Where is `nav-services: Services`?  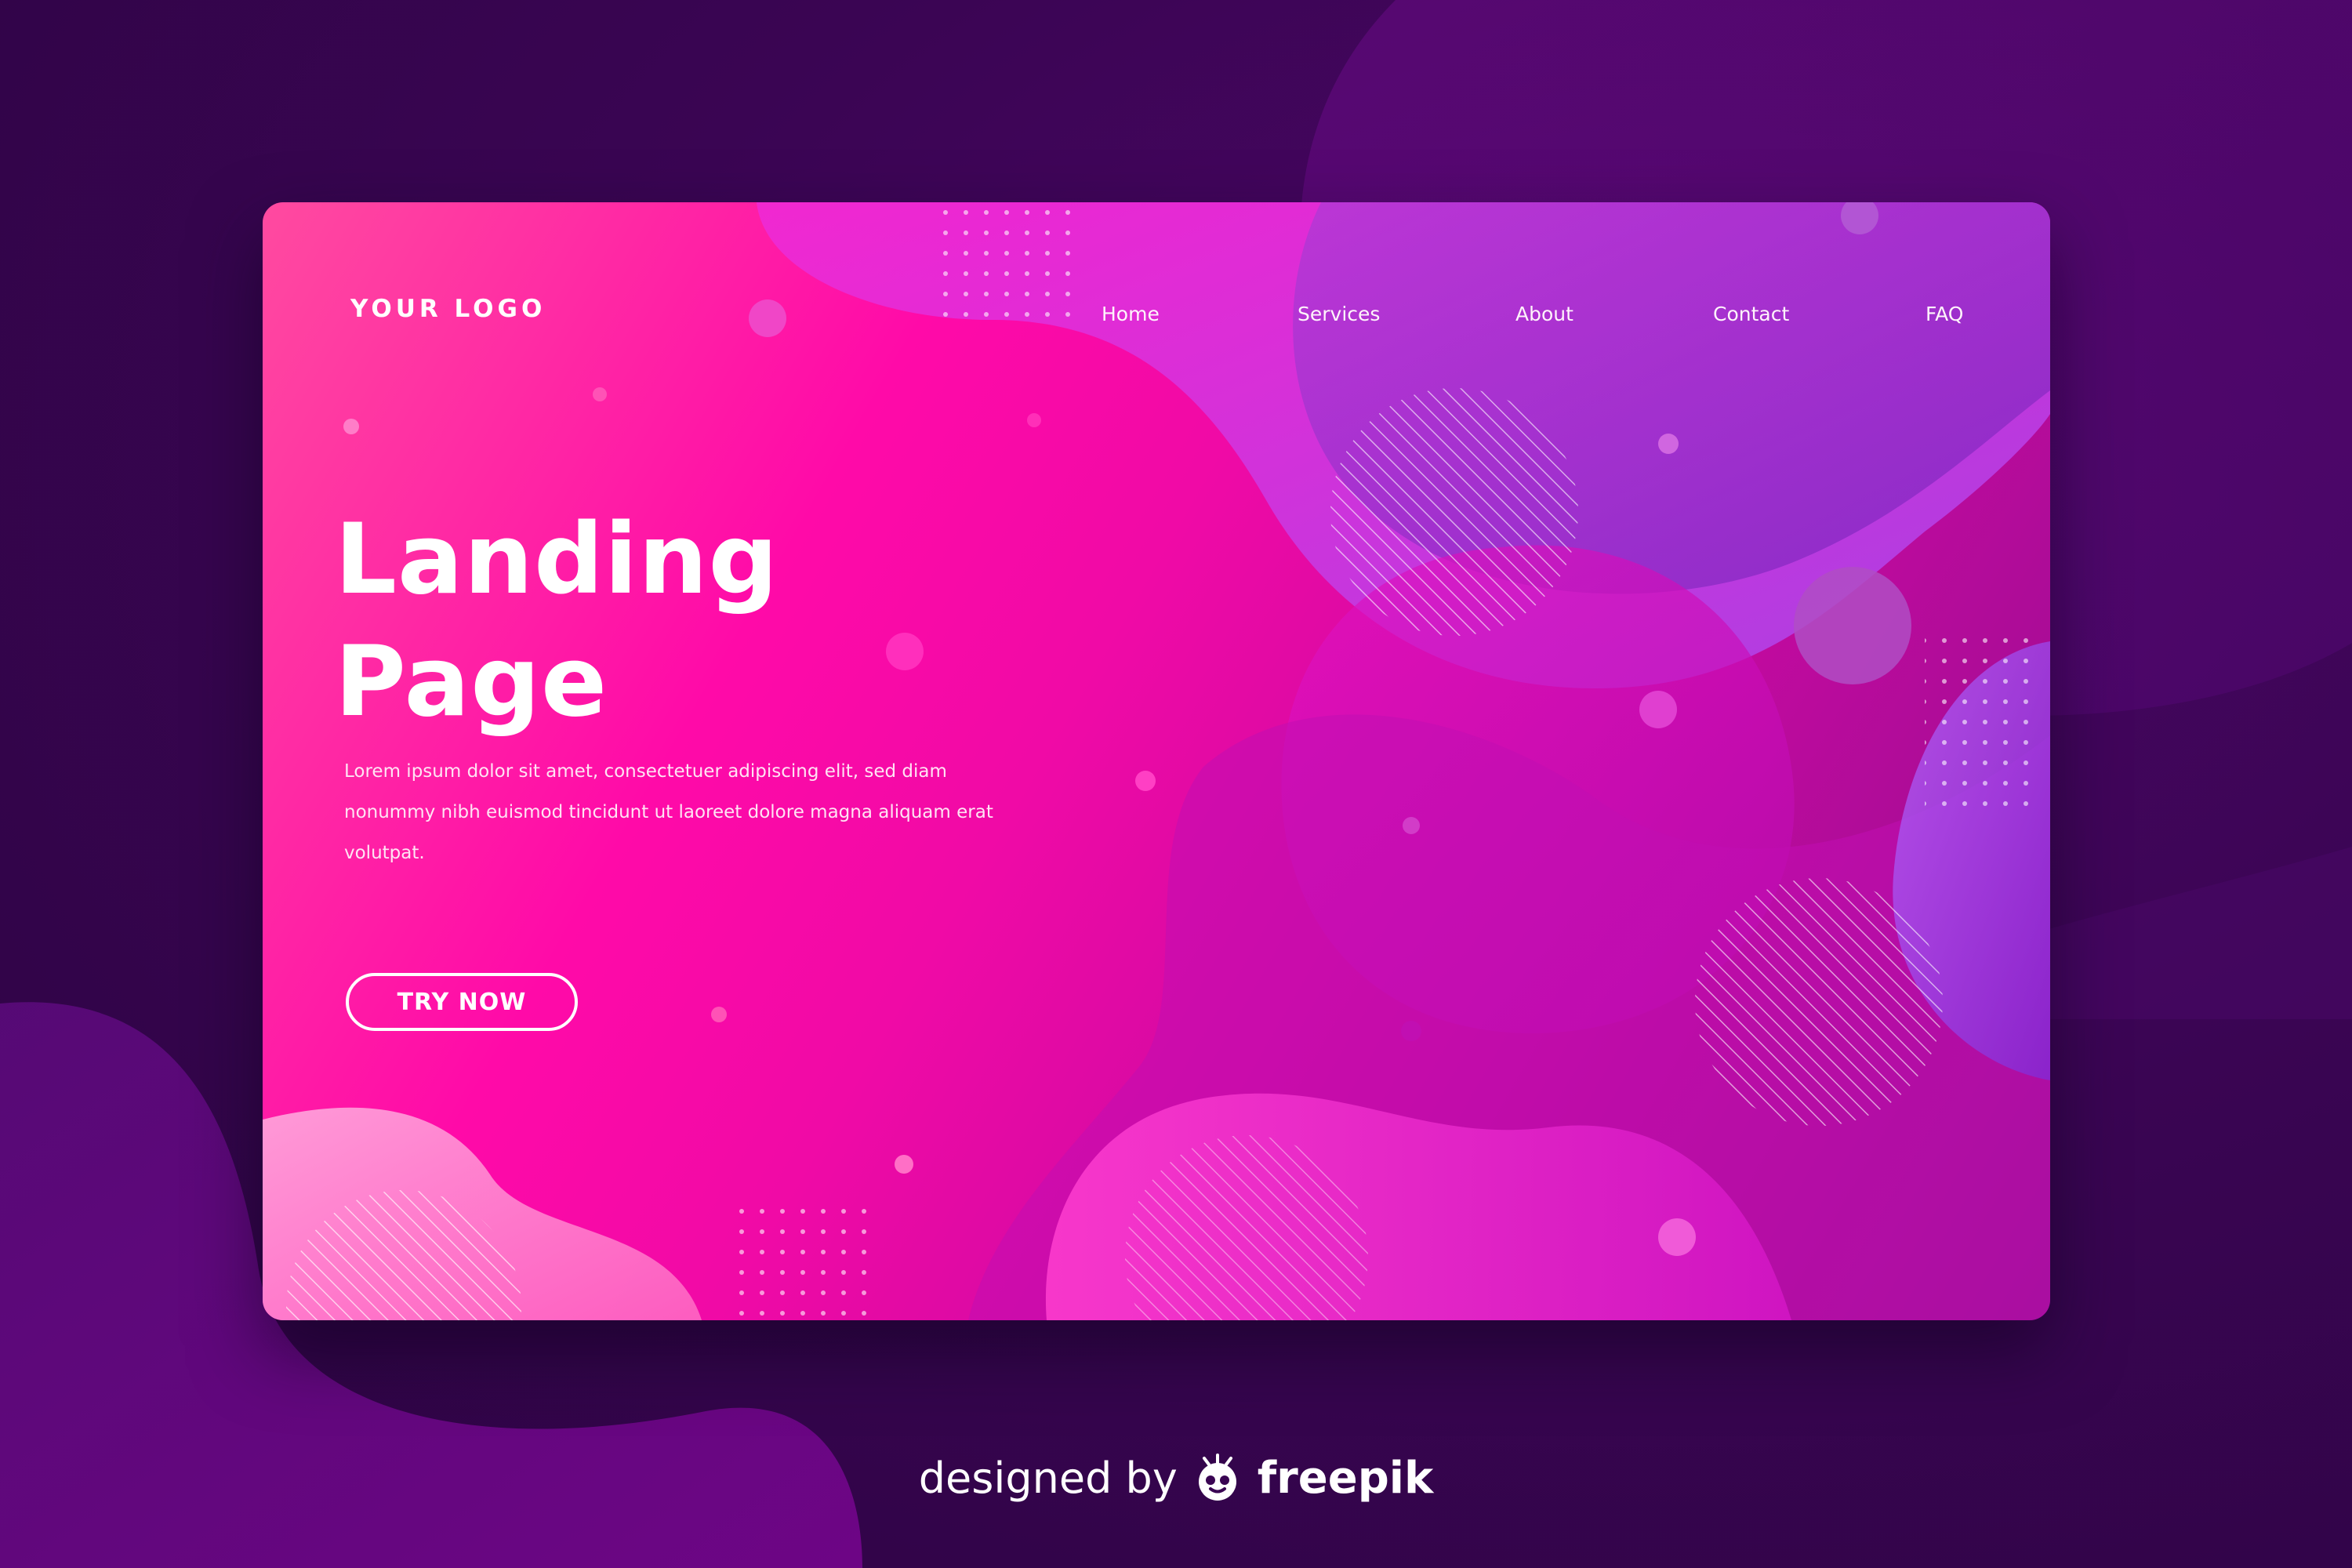
nav-services: Services is located at coordinates (1339, 314).